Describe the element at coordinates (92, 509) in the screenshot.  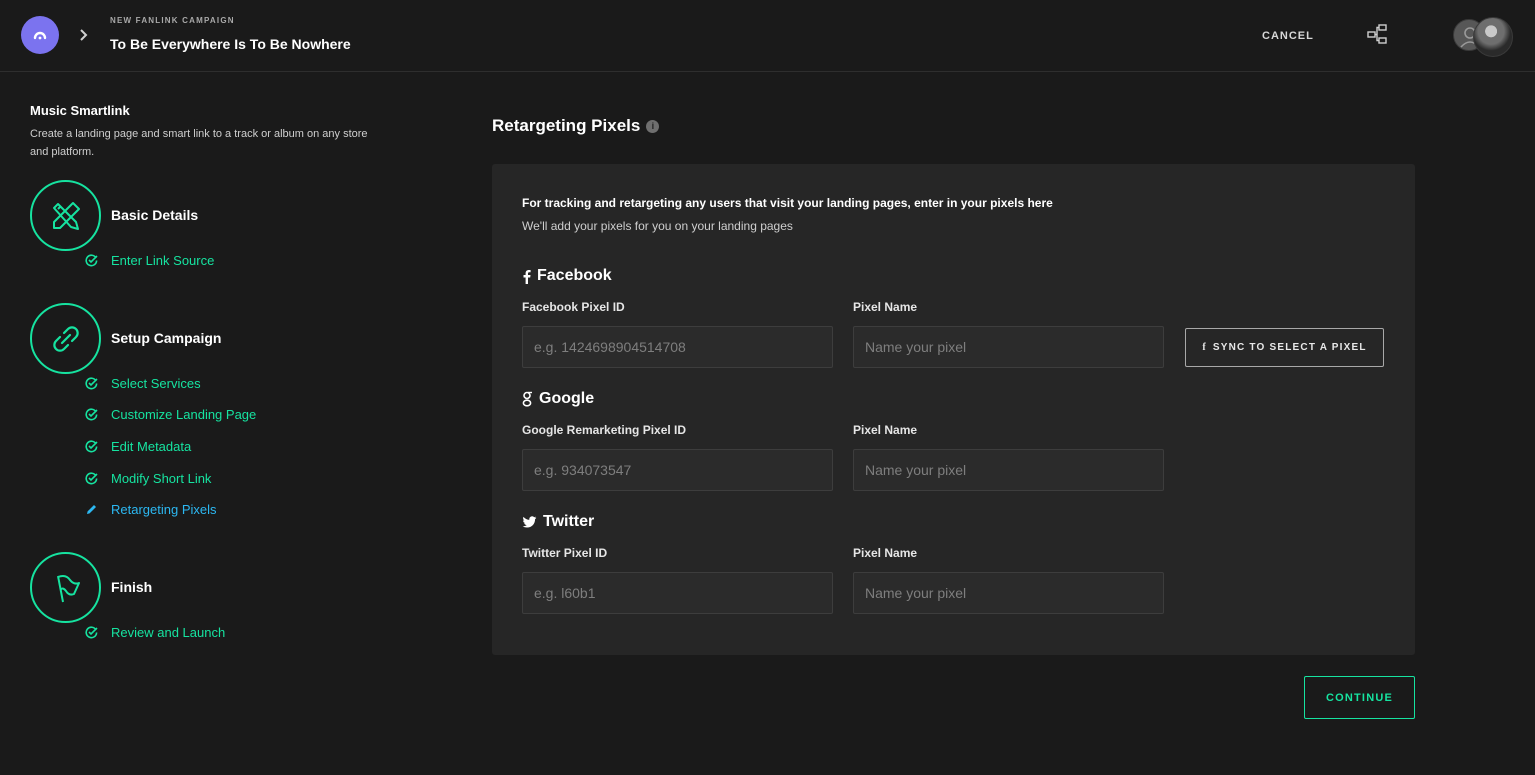
I see `pencil-icon` at that location.